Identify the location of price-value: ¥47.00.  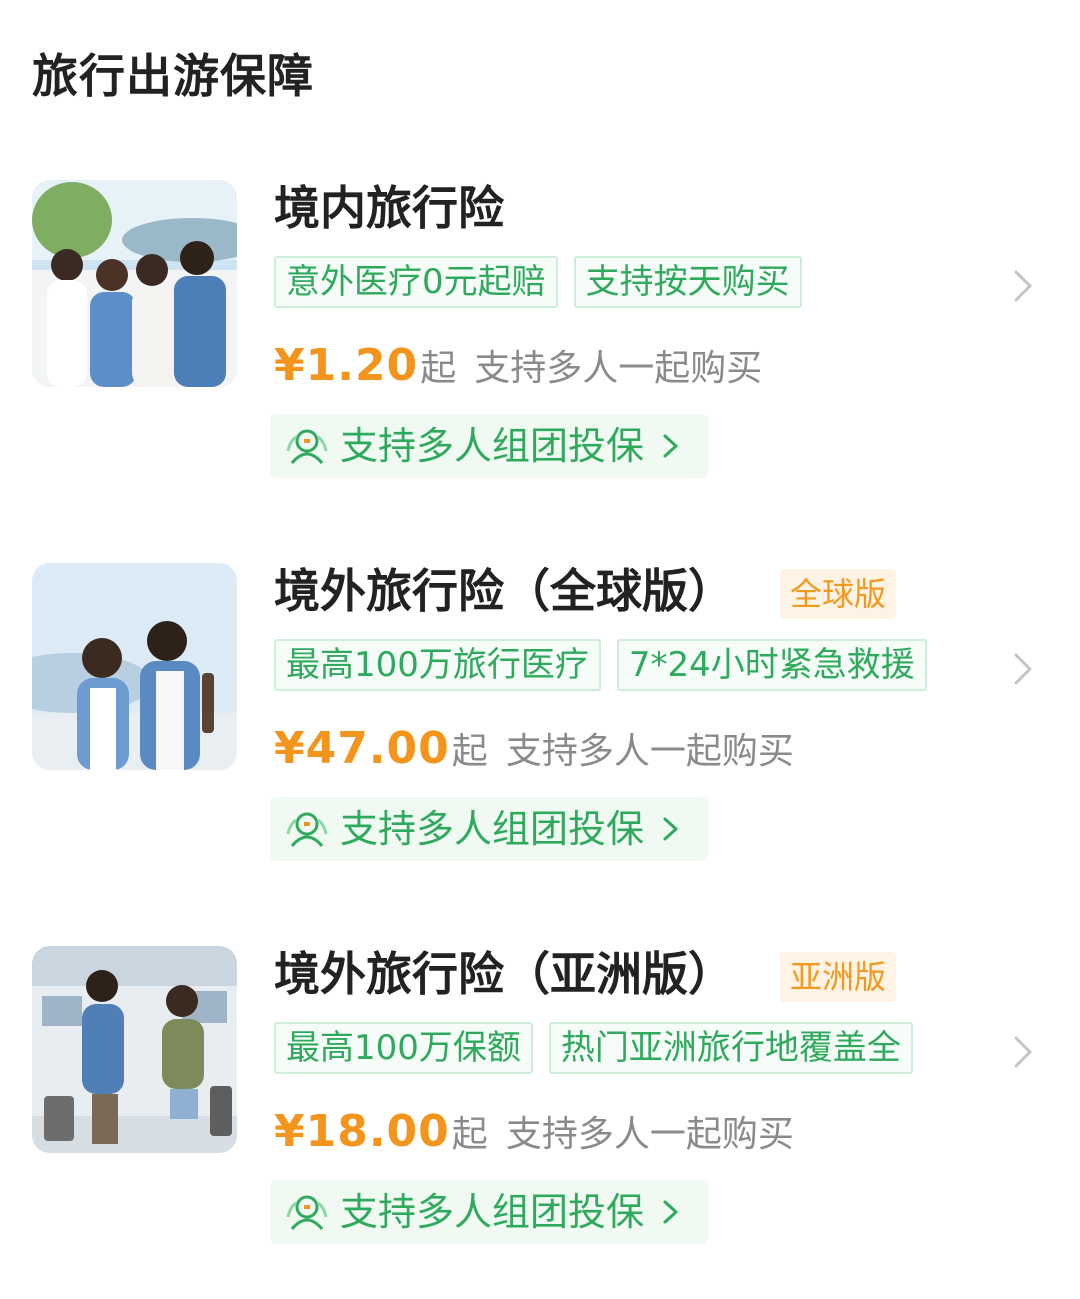
(362, 748).